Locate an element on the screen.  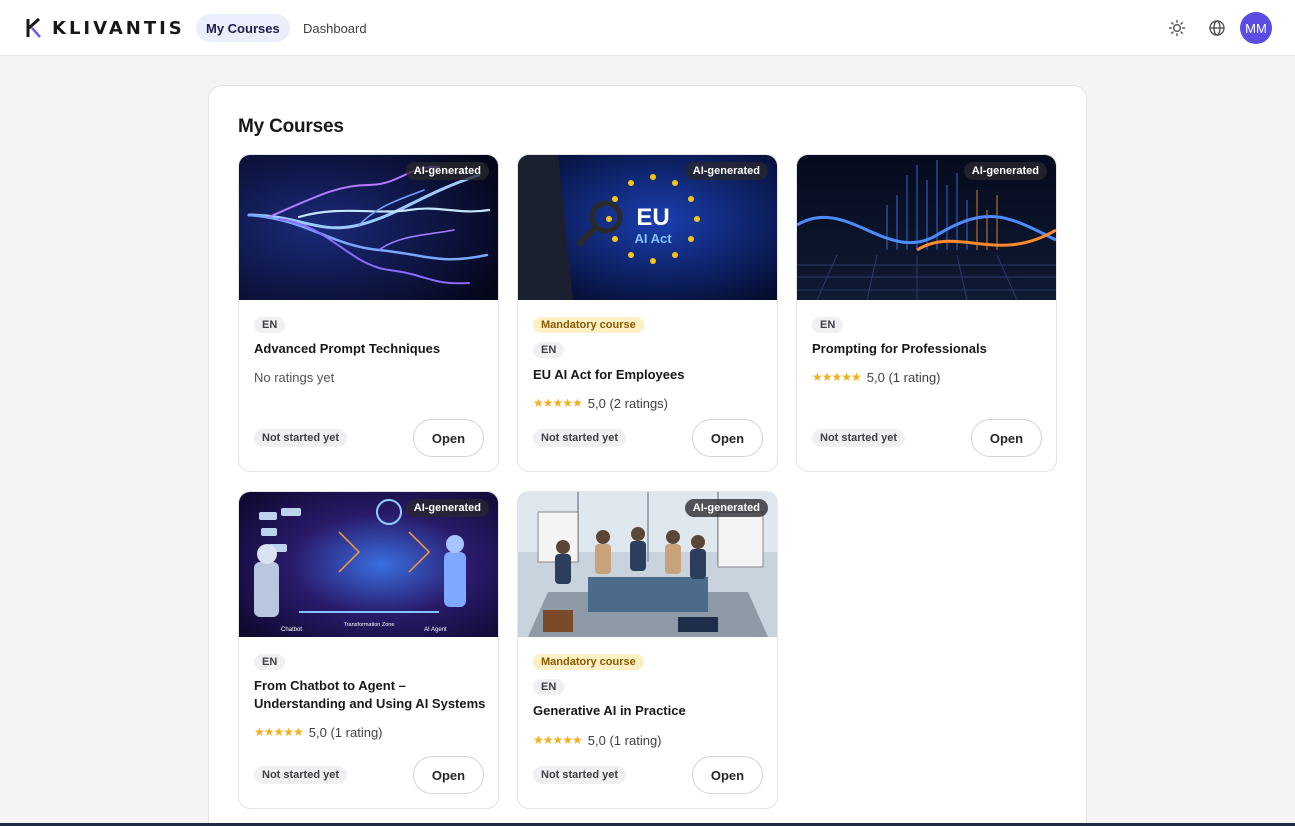
tab-dashboard: Dashboard is located at coordinates (335, 28).